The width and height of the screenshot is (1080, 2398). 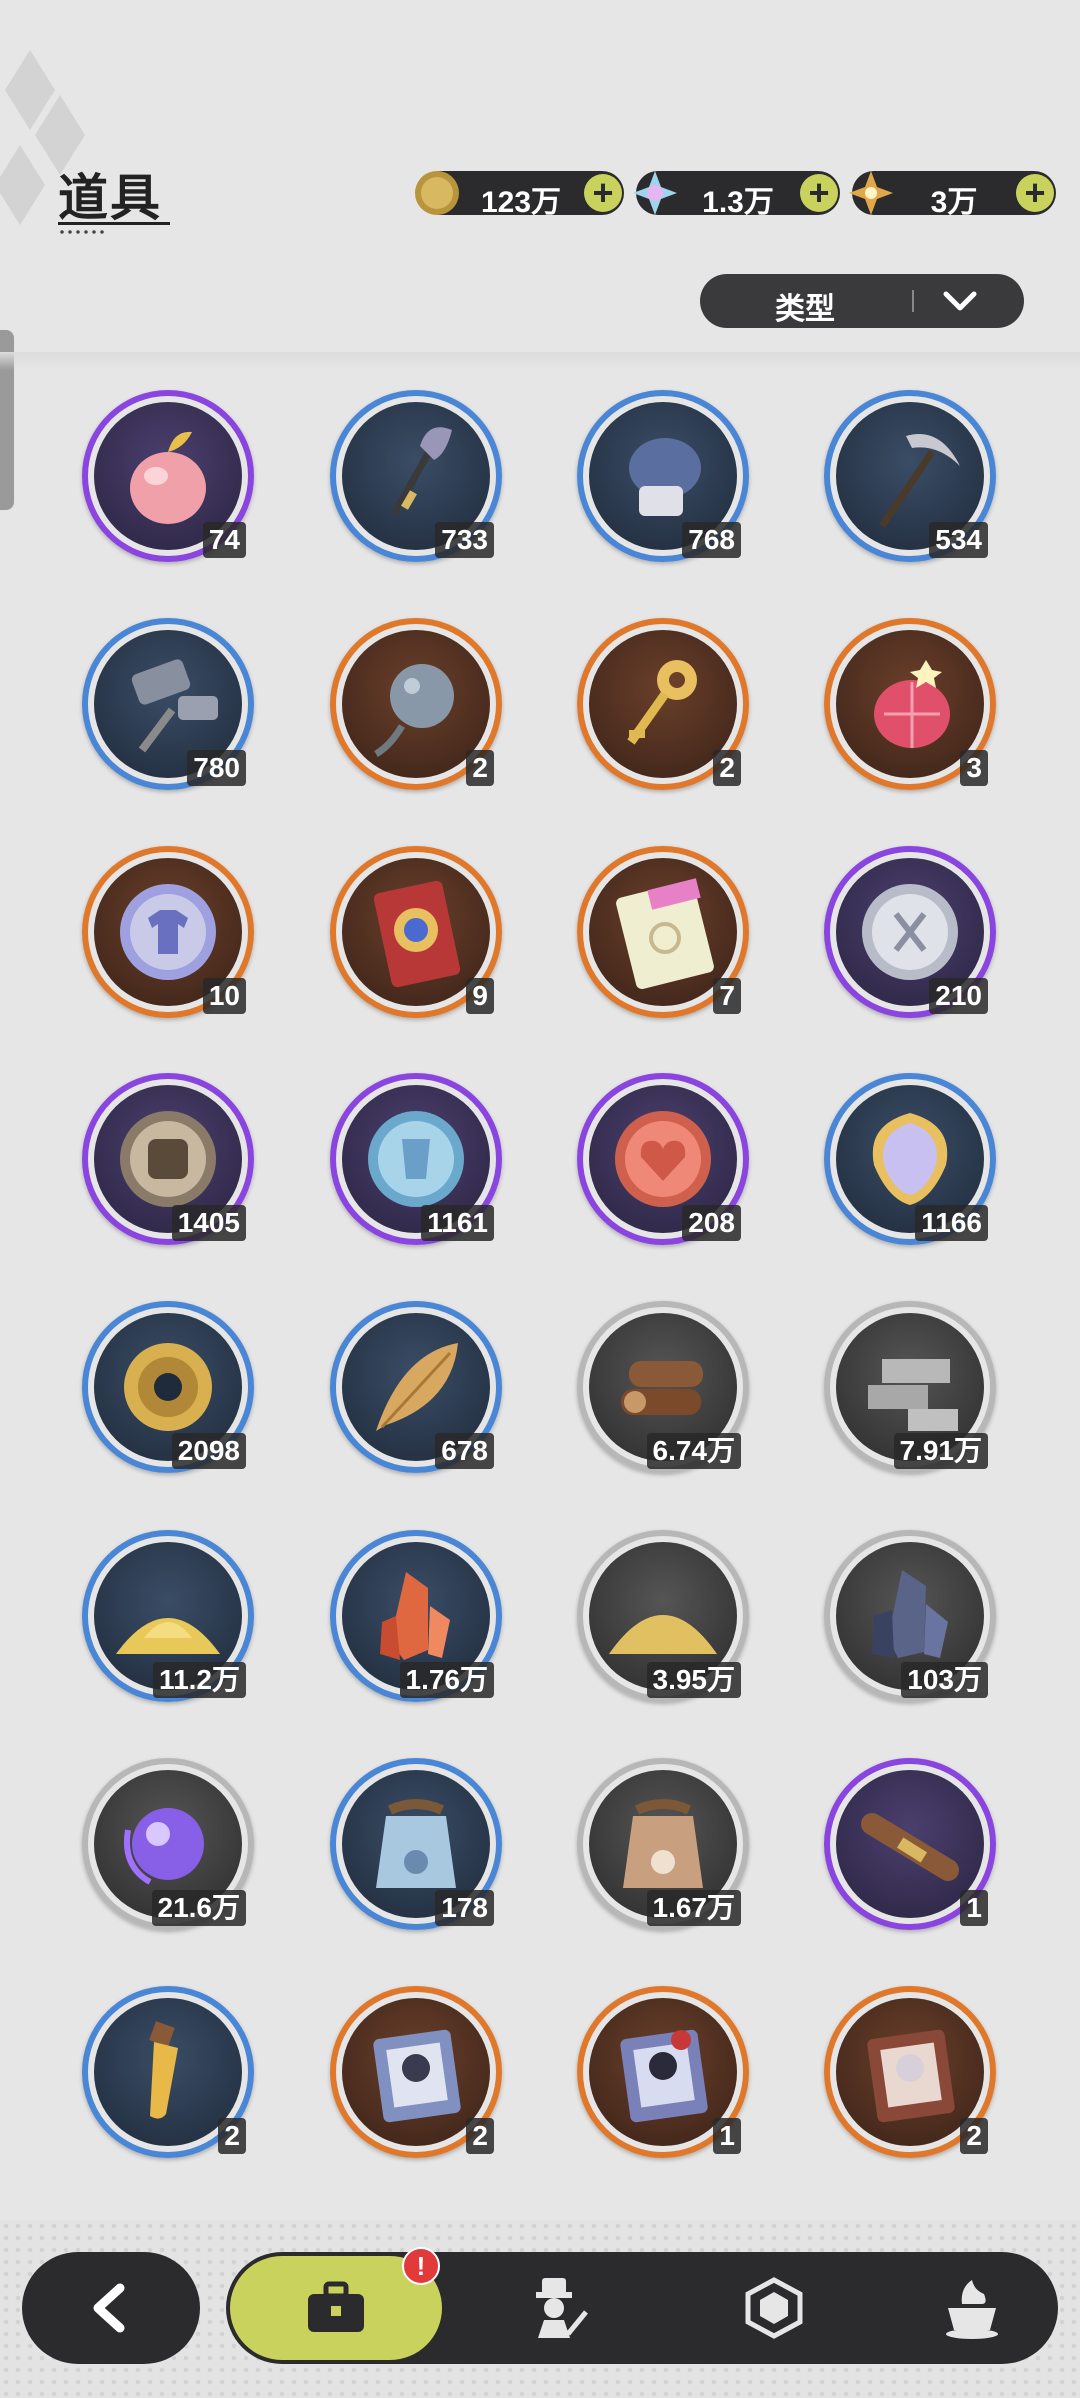 What do you see at coordinates (693, 1451) in the screenshot?
I see `item-count: 6.74万` at bounding box center [693, 1451].